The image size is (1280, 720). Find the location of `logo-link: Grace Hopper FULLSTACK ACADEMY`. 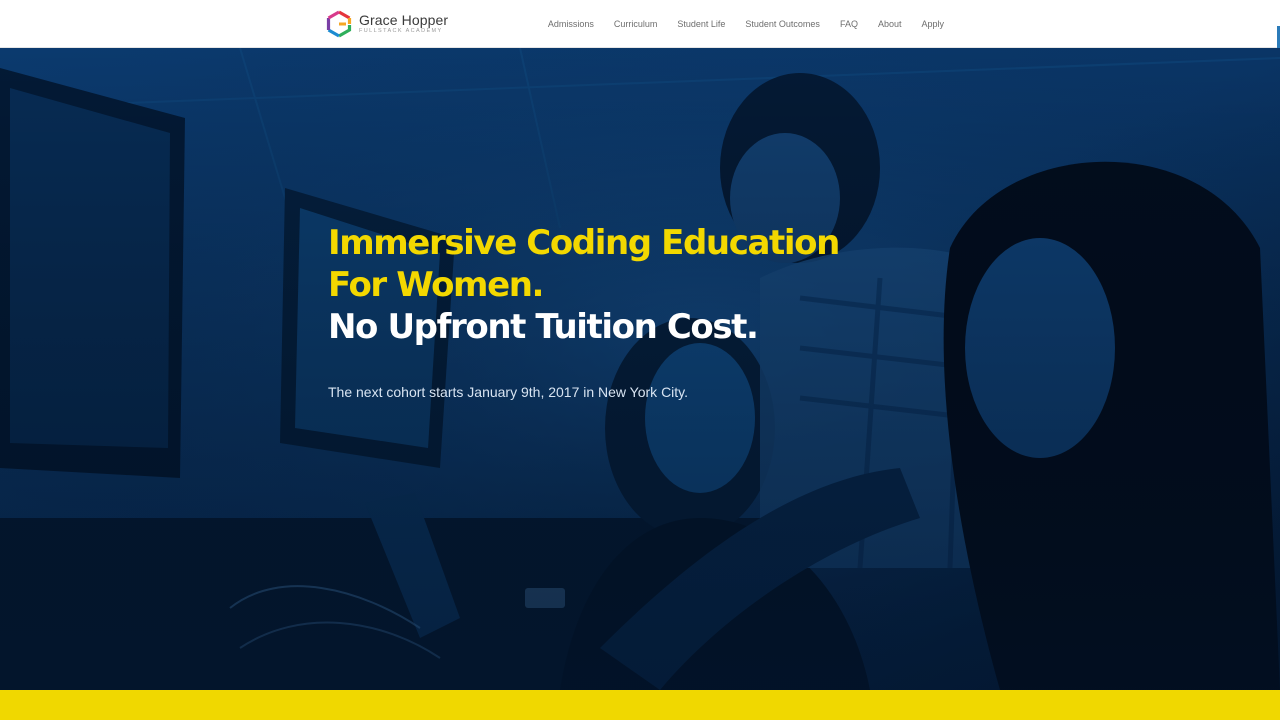

logo-link: Grace Hopper FULLSTACK ACADEMY is located at coordinates (387, 24).